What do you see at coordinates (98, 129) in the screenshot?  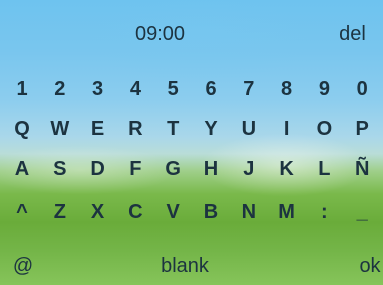 I see `key-e: E` at bounding box center [98, 129].